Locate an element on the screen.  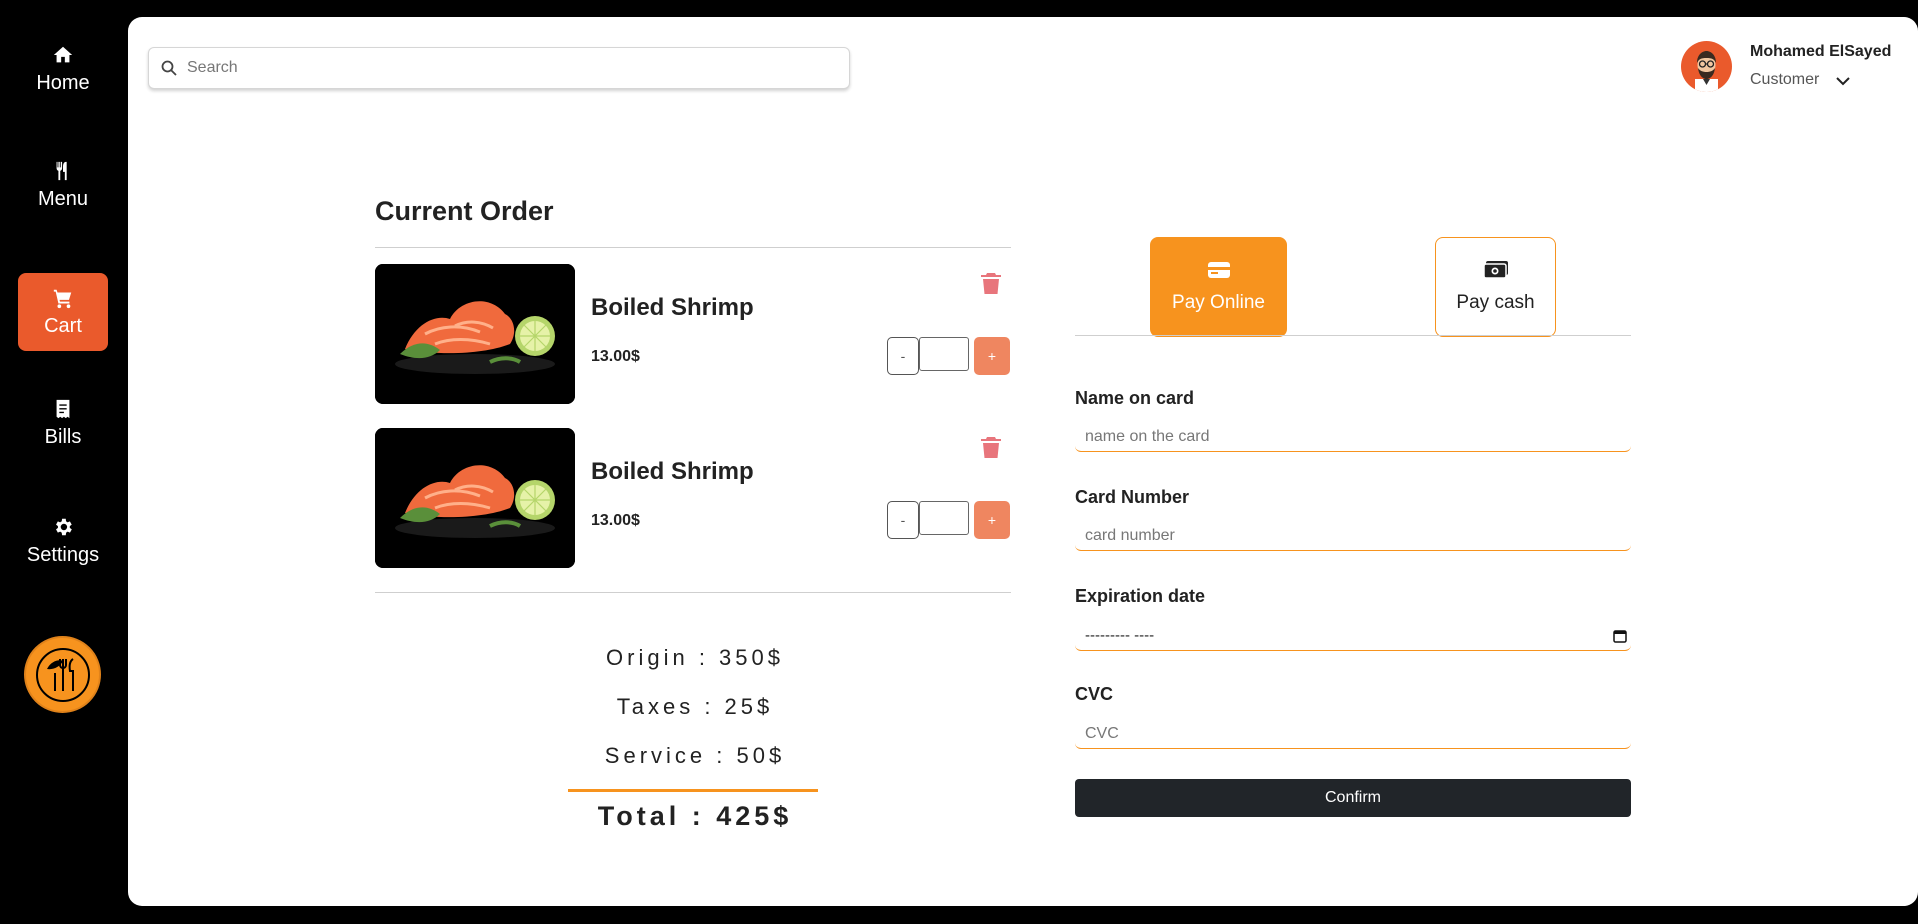
expiration-date-field: --------- ---- is located at coordinates (1353, 636).